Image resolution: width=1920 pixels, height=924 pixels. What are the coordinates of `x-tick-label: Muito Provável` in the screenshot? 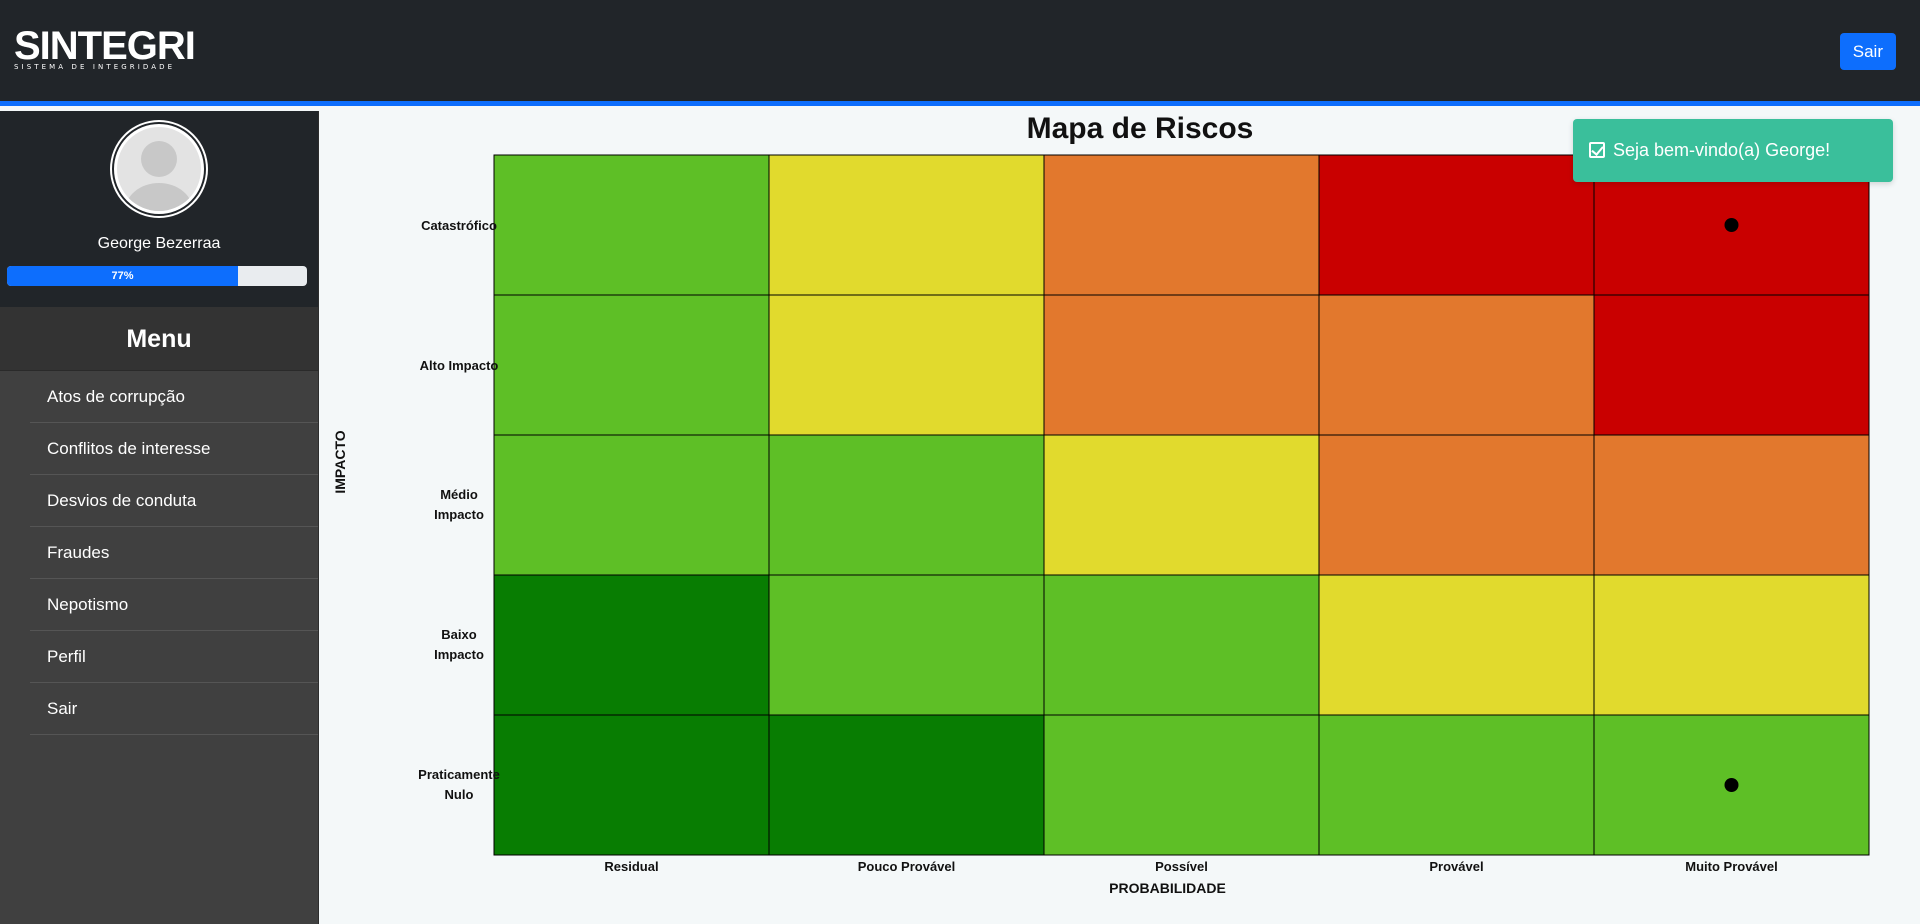 It's located at (1731, 866).